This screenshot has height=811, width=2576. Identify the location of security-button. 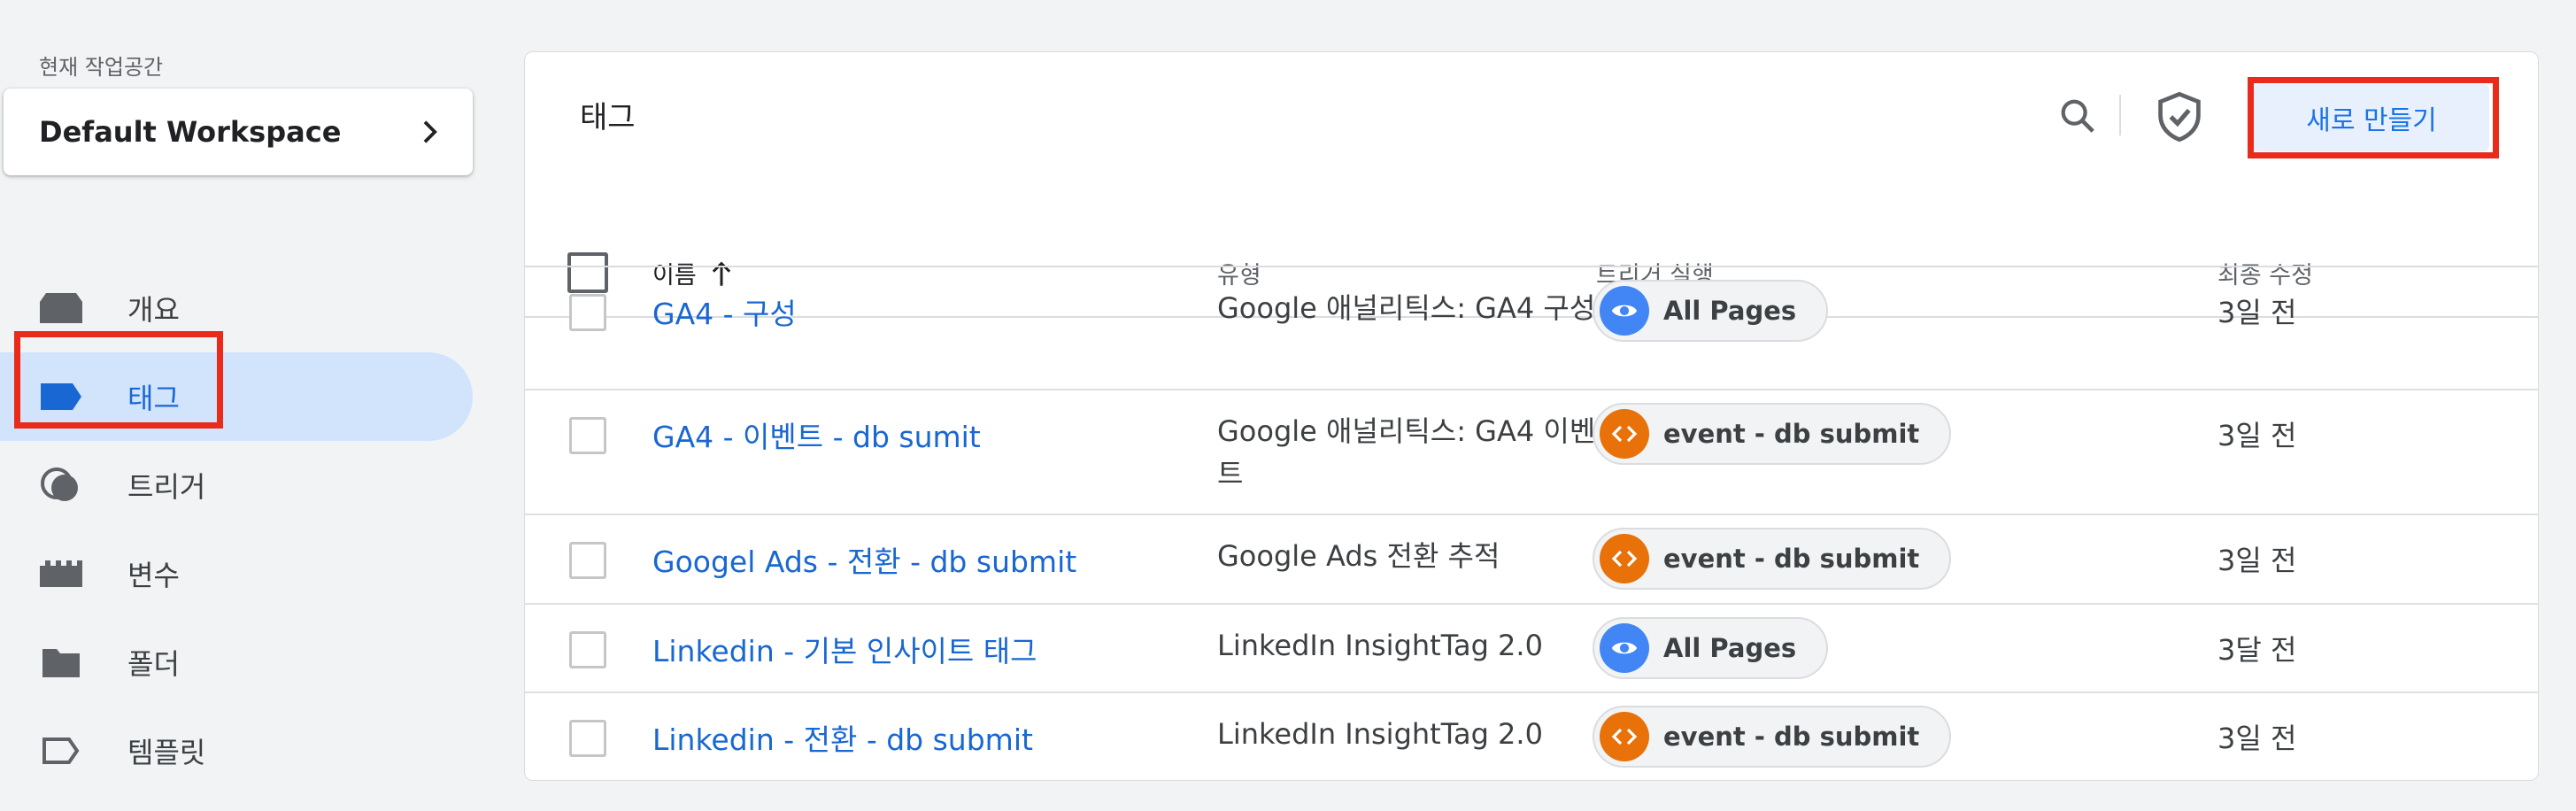
(2179, 117).